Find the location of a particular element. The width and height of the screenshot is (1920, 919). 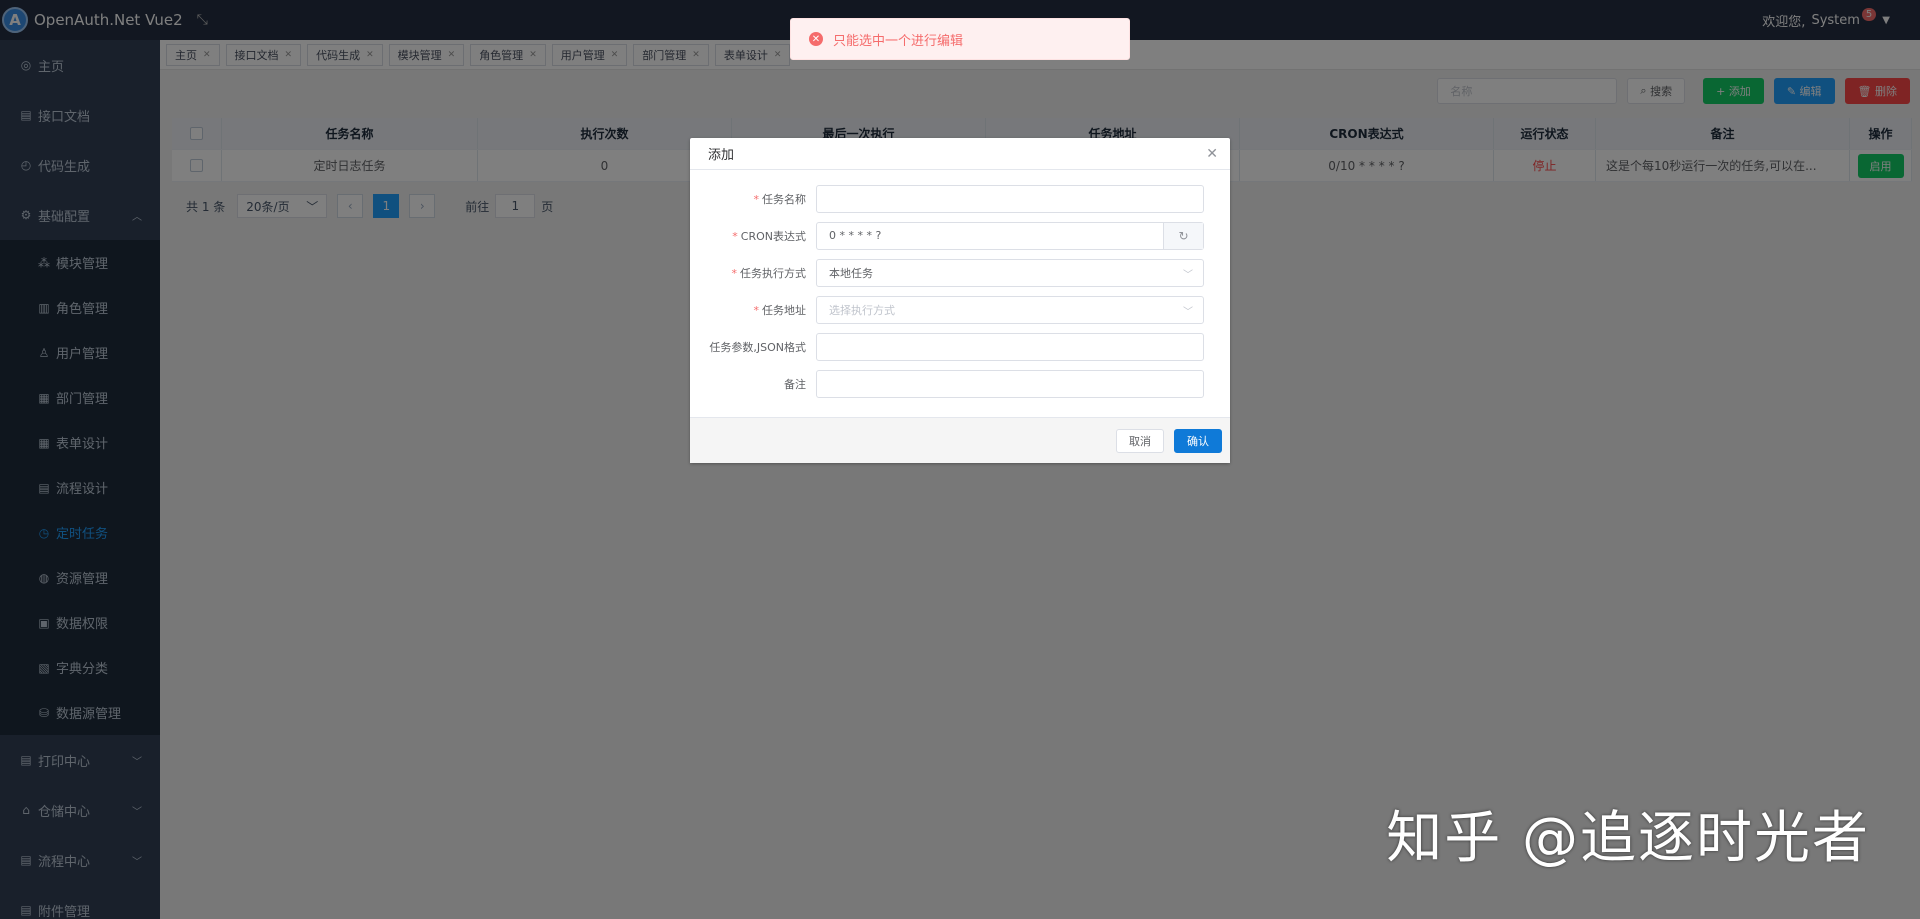

toast-message: 只能选中一个进行编辑 is located at coordinates (898, 41).